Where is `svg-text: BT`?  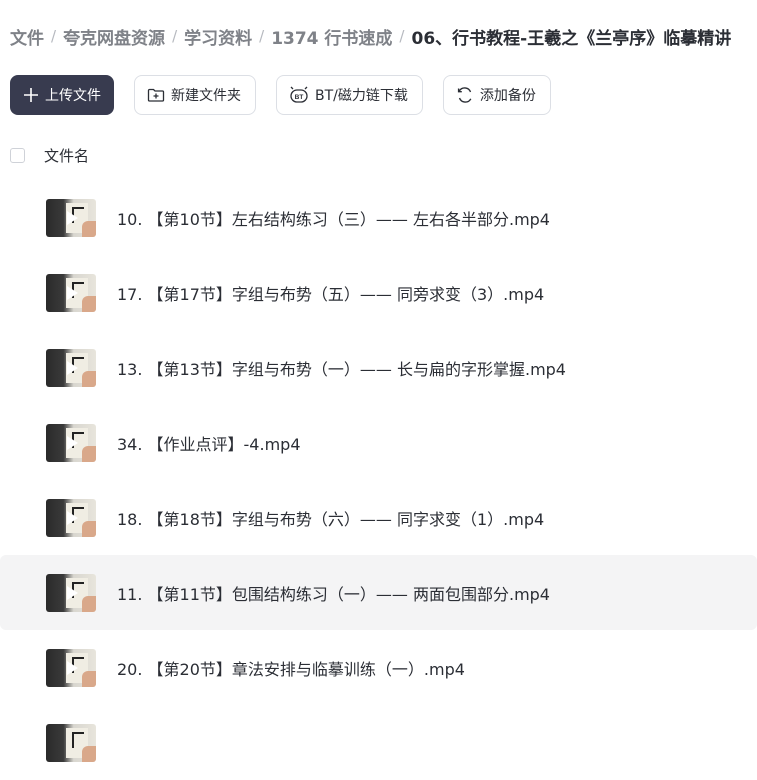
svg-text: BT is located at coordinates (299, 97).